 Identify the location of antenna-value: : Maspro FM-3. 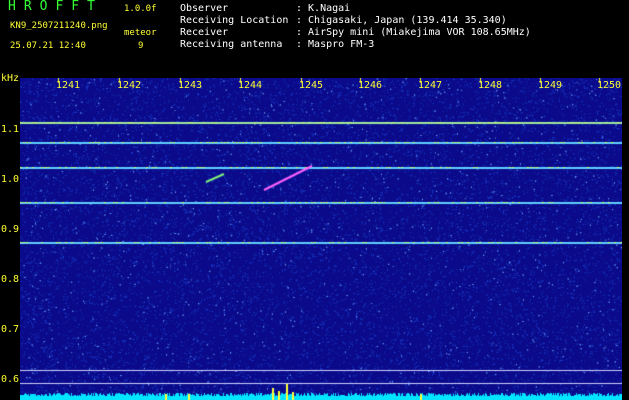
(335, 44).